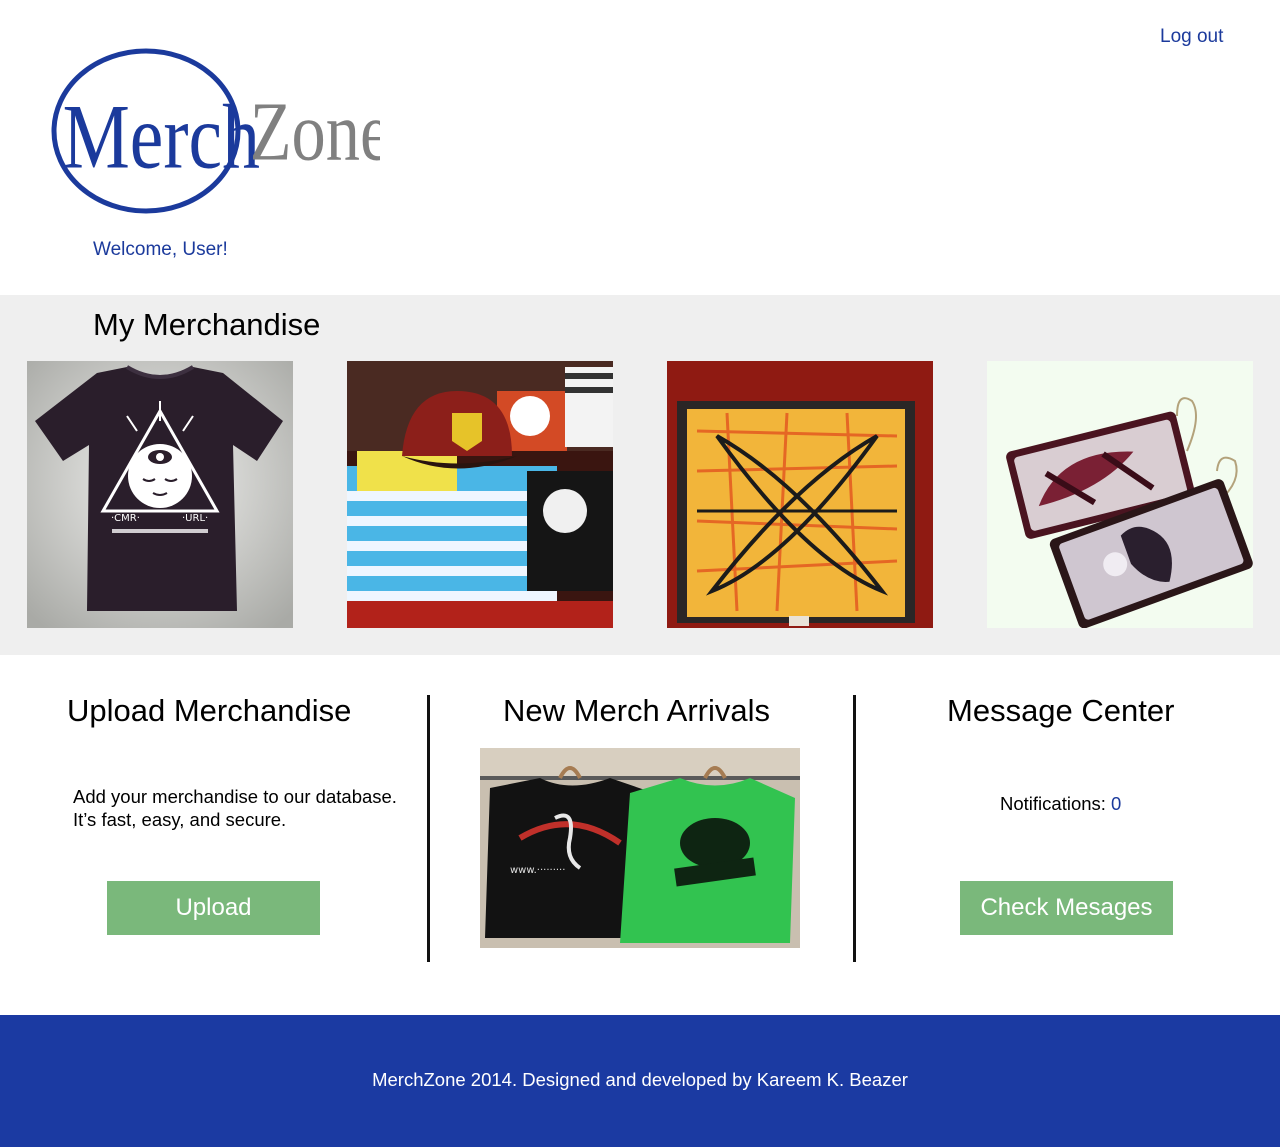 The height and width of the screenshot is (1147, 1280). I want to click on notifications-label: Notifications:, so click(1053, 803).